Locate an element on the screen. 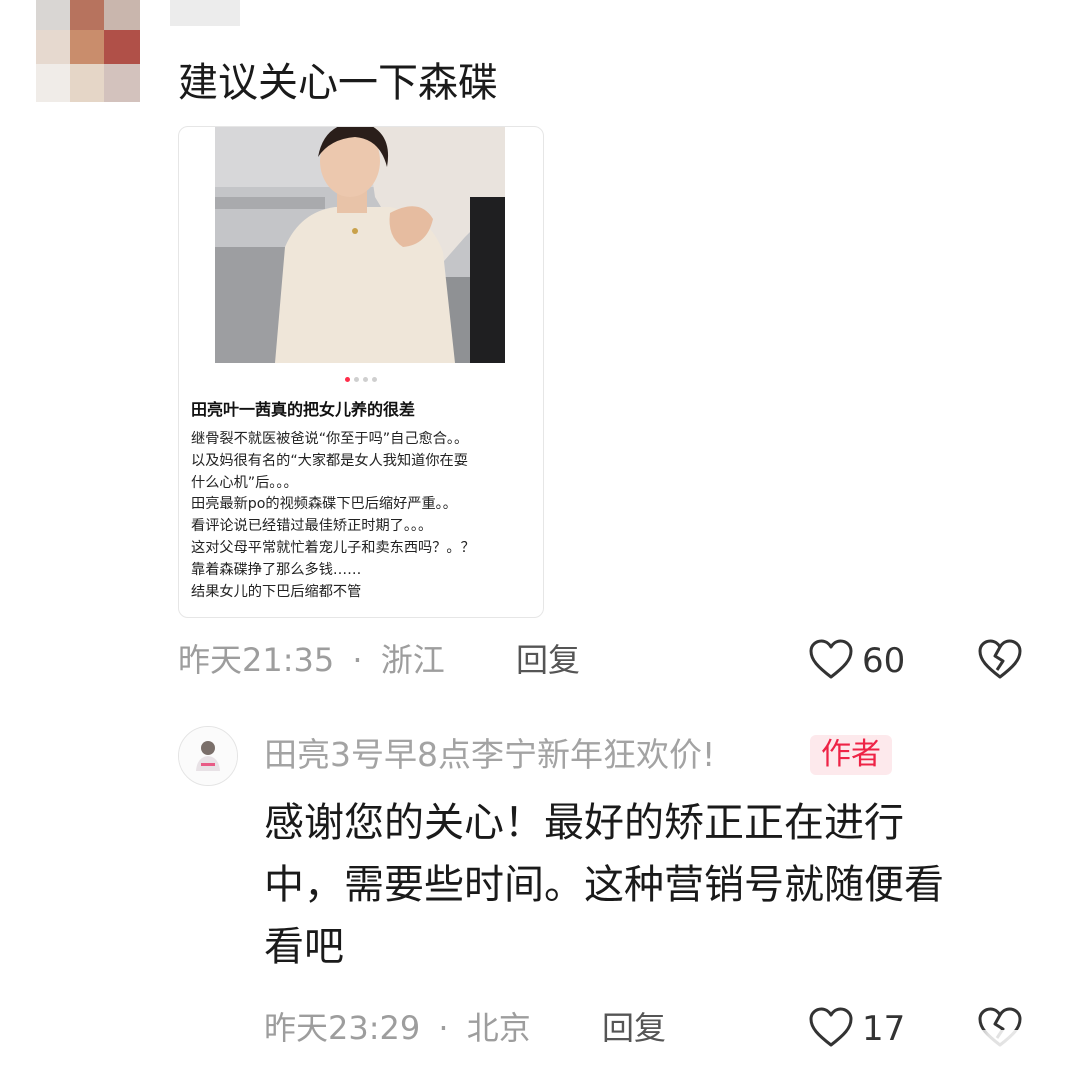 The image size is (1080, 1080). post-photo-illustration is located at coordinates (360, 245).